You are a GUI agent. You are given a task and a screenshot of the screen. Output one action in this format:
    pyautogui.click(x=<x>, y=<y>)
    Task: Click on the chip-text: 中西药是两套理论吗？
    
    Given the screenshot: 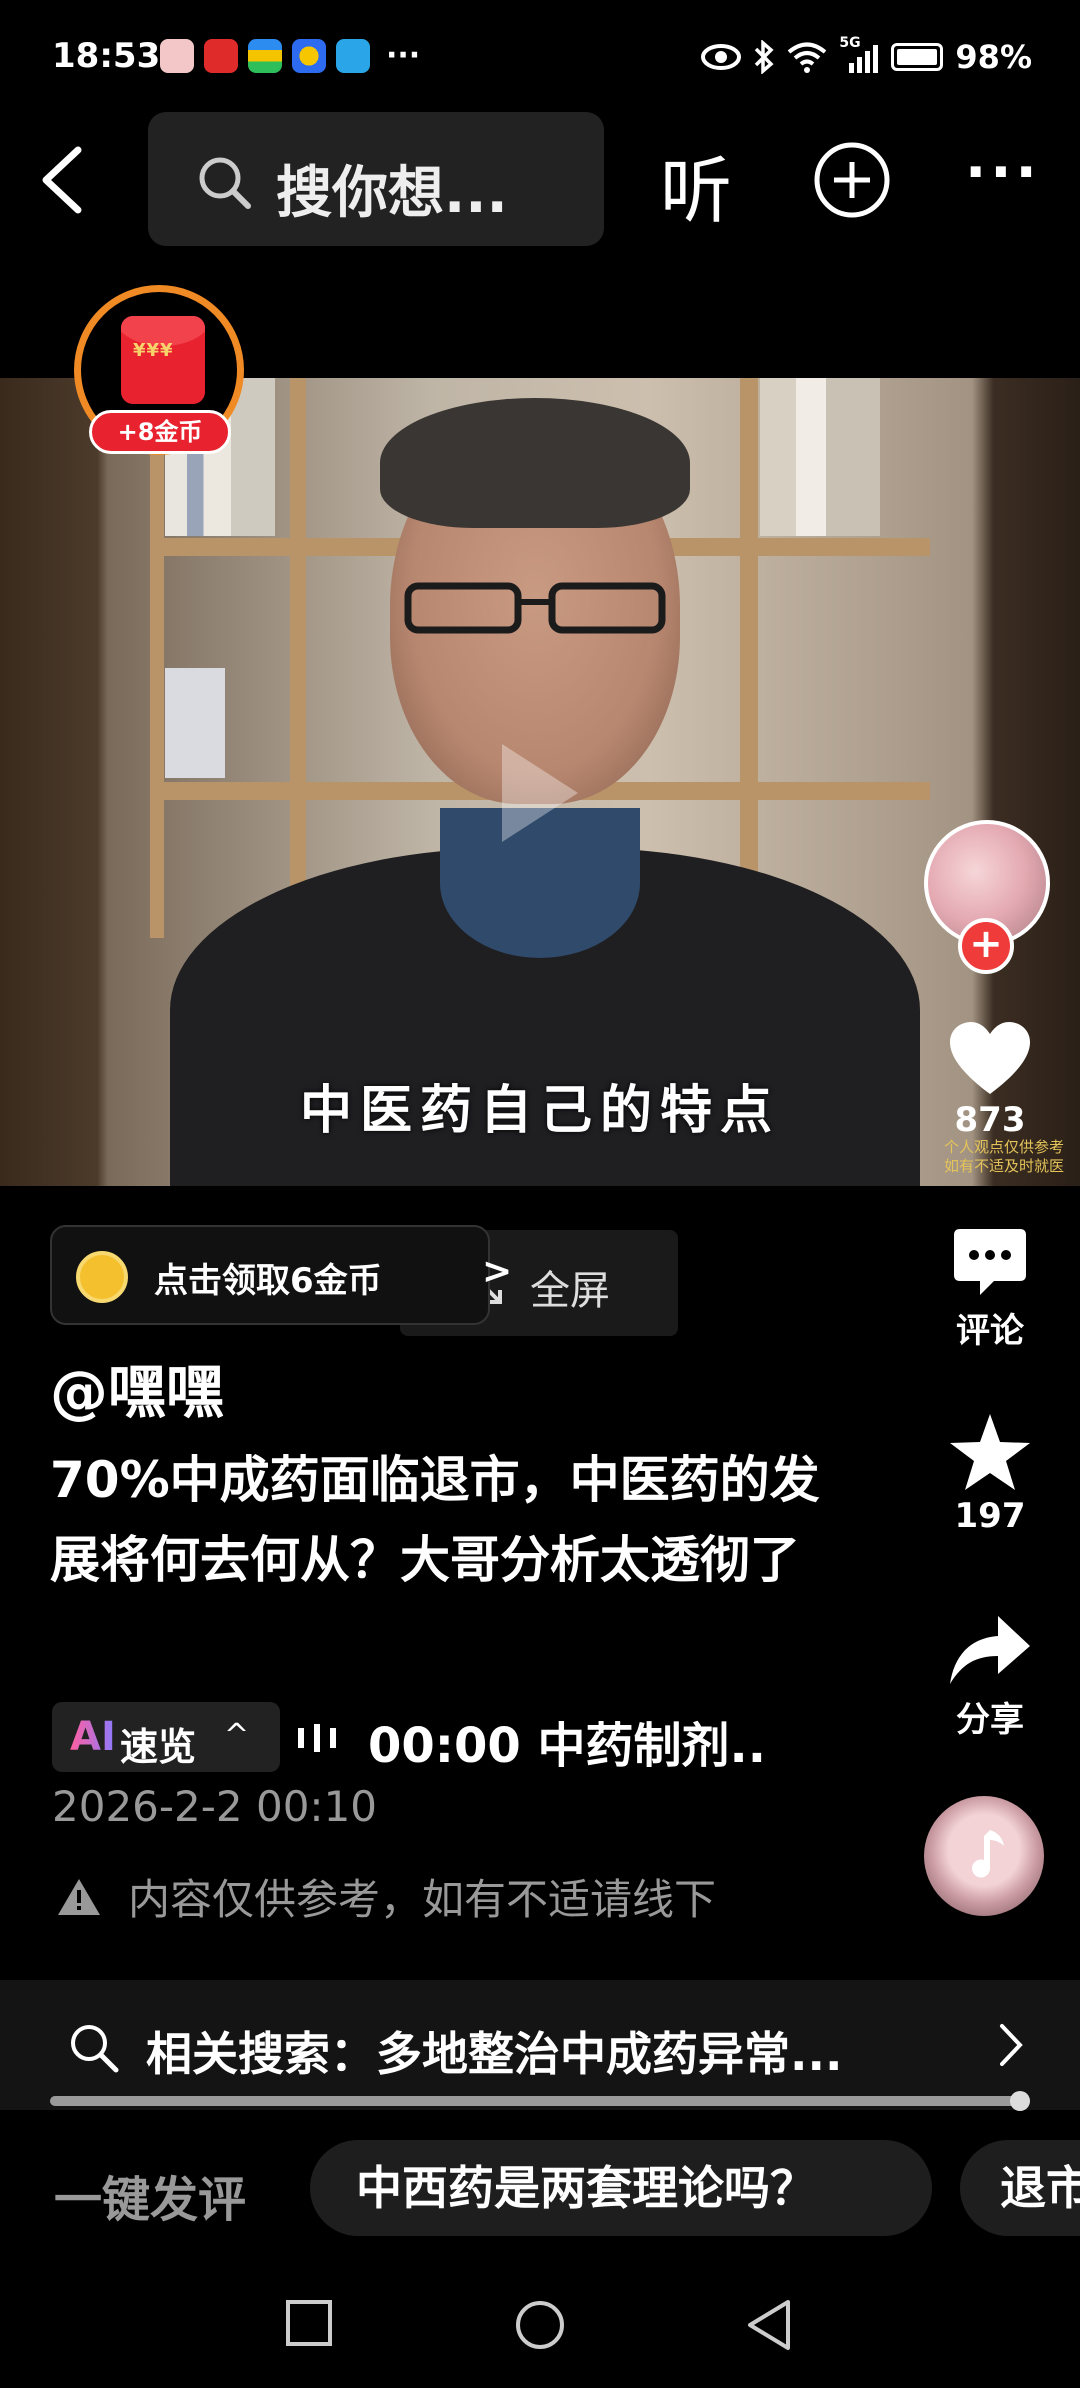 What is the action you would take?
    pyautogui.click(x=586, y=2188)
    